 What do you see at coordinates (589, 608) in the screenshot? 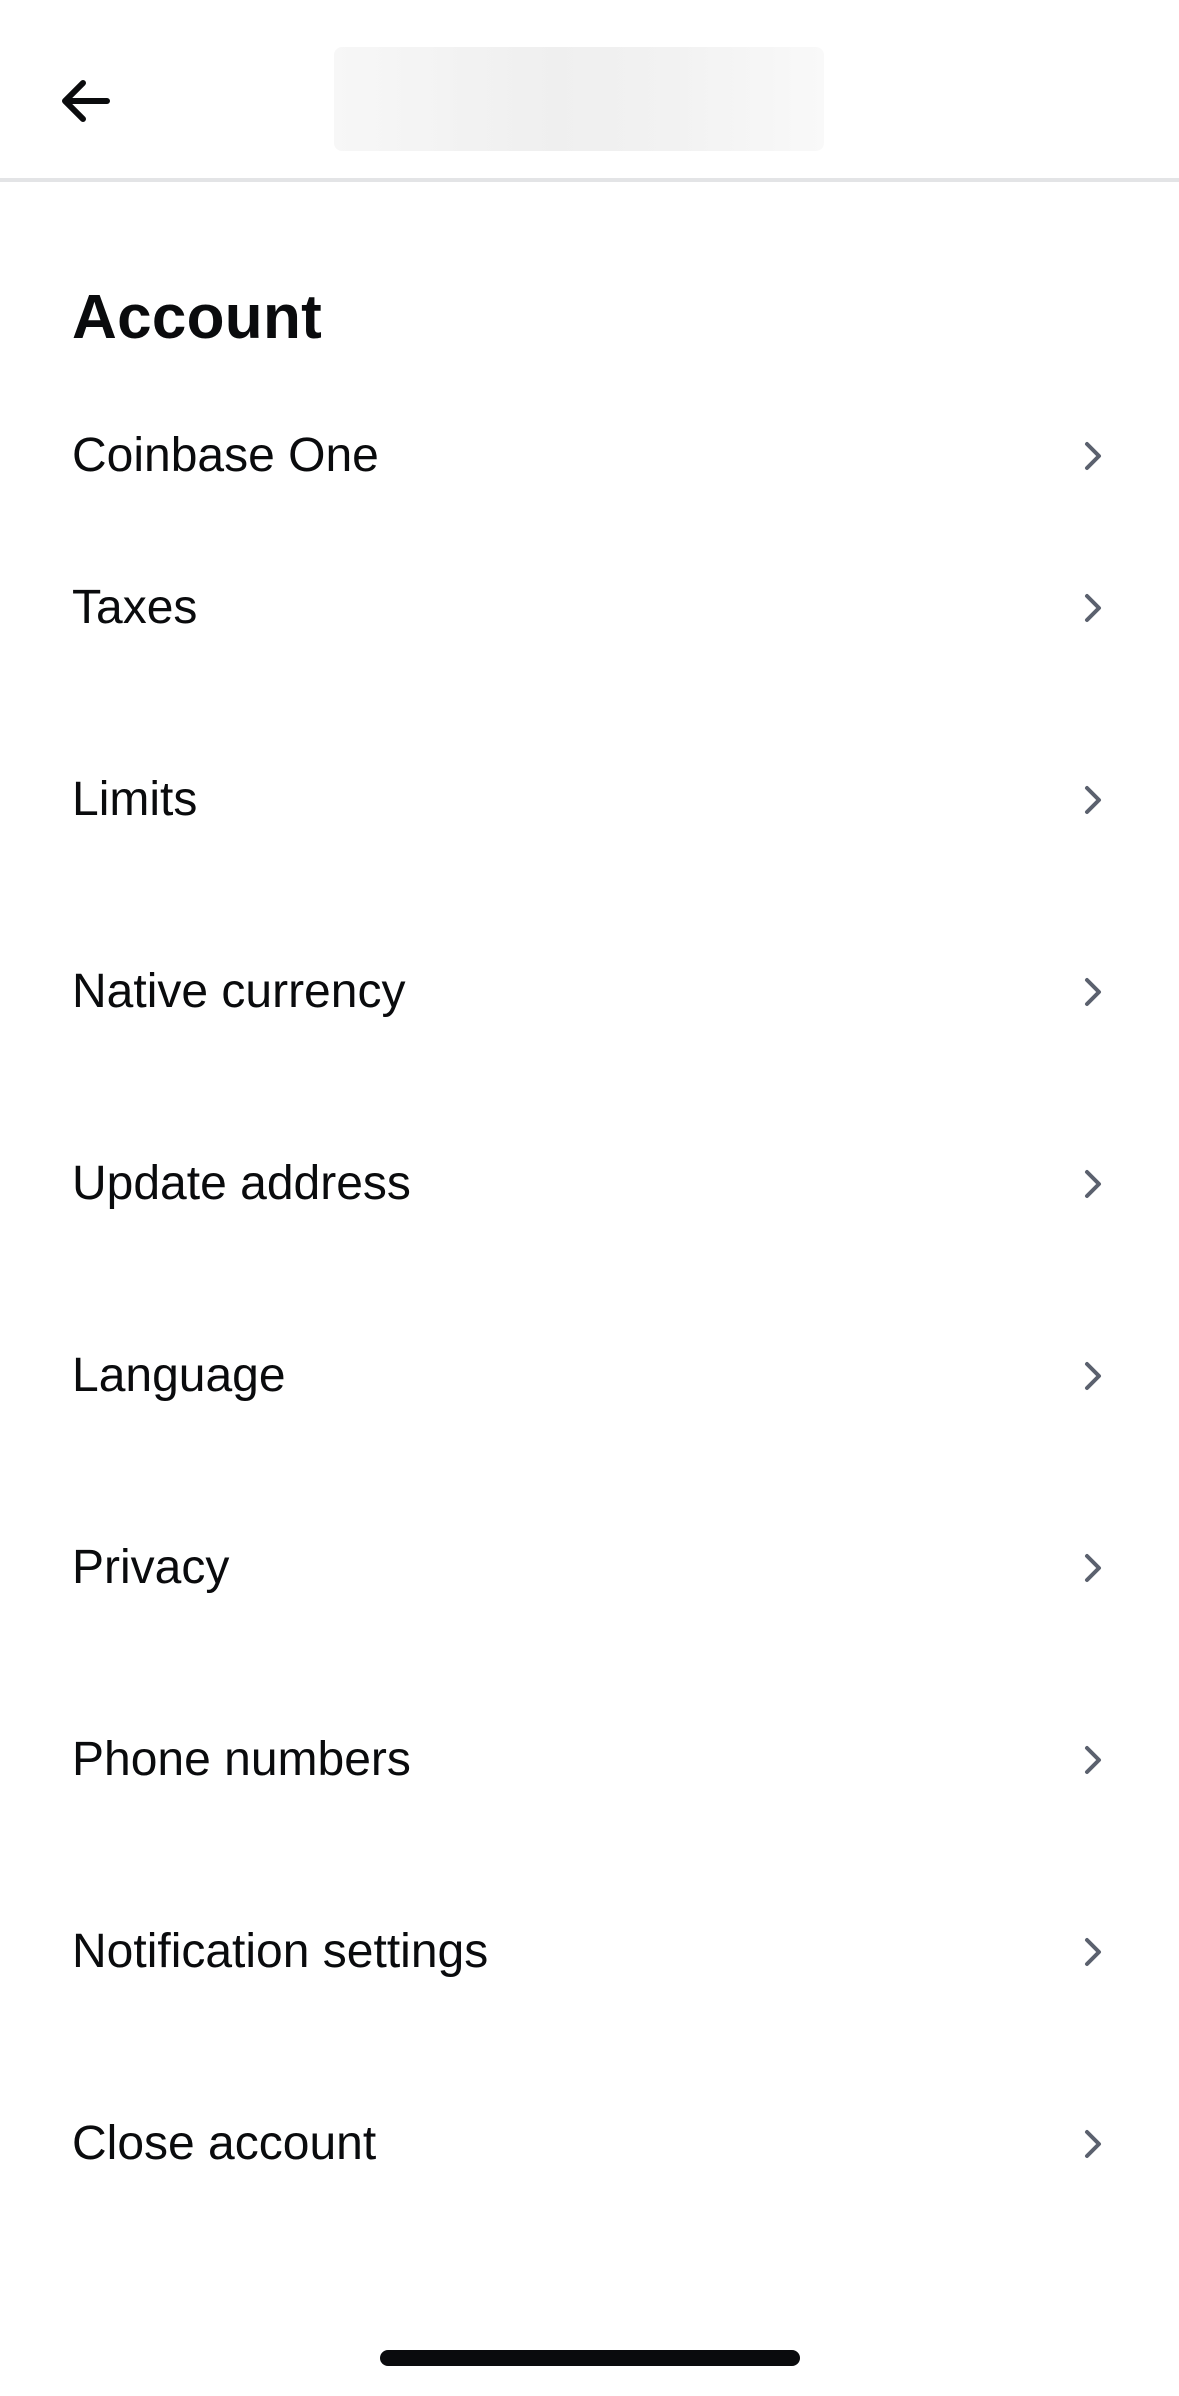
I see `menu-item-taxes: Taxes` at bounding box center [589, 608].